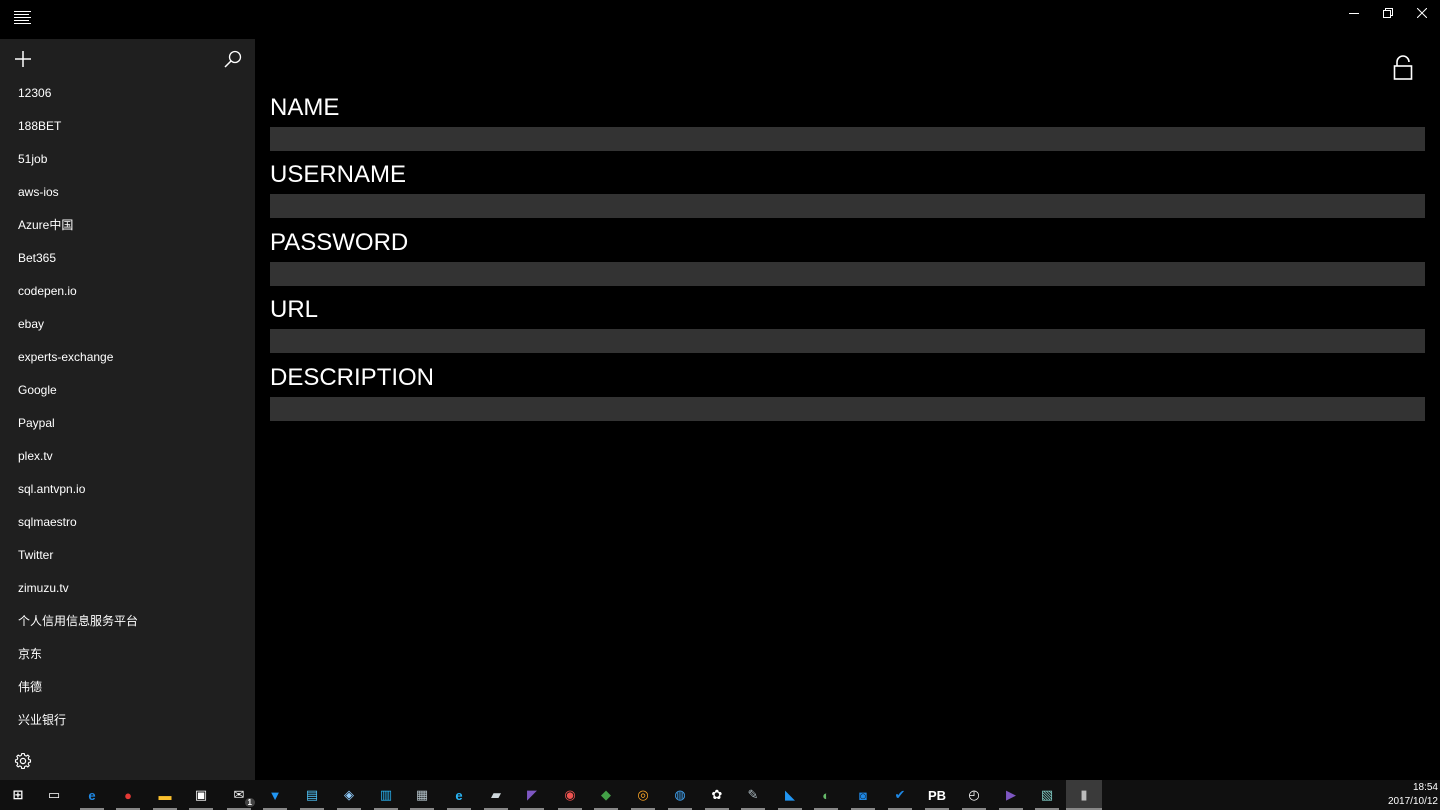 Image resolution: width=1440 pixels, height=810 pixels. What do you see at coordinates (92, 796) in the screenshot?
I see `edge-icon: e` at bounding box center [92, 796].